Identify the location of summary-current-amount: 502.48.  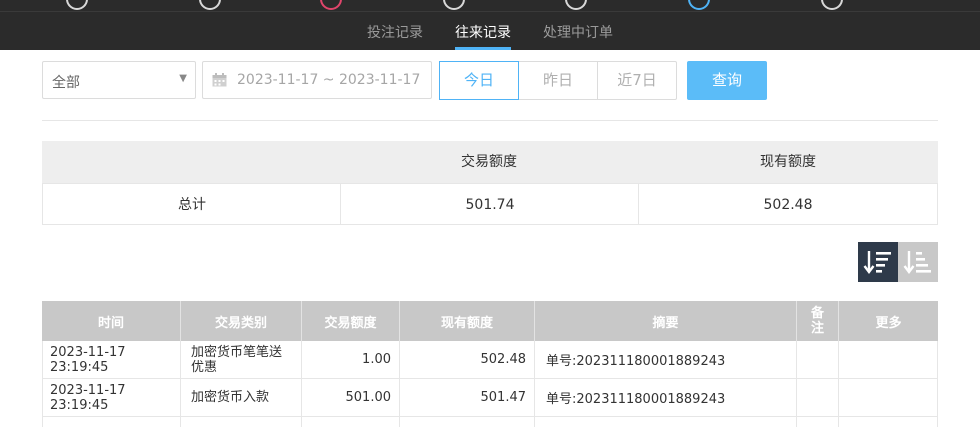
(788, 205).